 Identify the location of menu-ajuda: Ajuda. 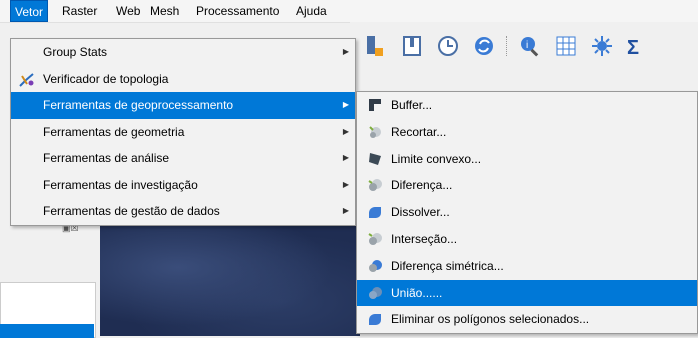
(311, 11).